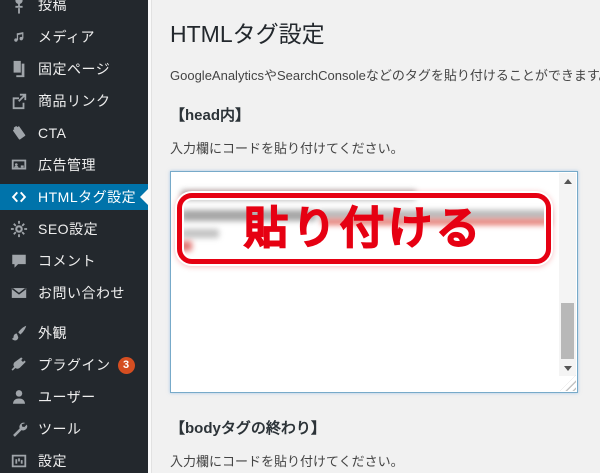  What do you see at coordinates (19, 333) in the screenshot?
I see `brush-icon` at bounding box center [19, 333].